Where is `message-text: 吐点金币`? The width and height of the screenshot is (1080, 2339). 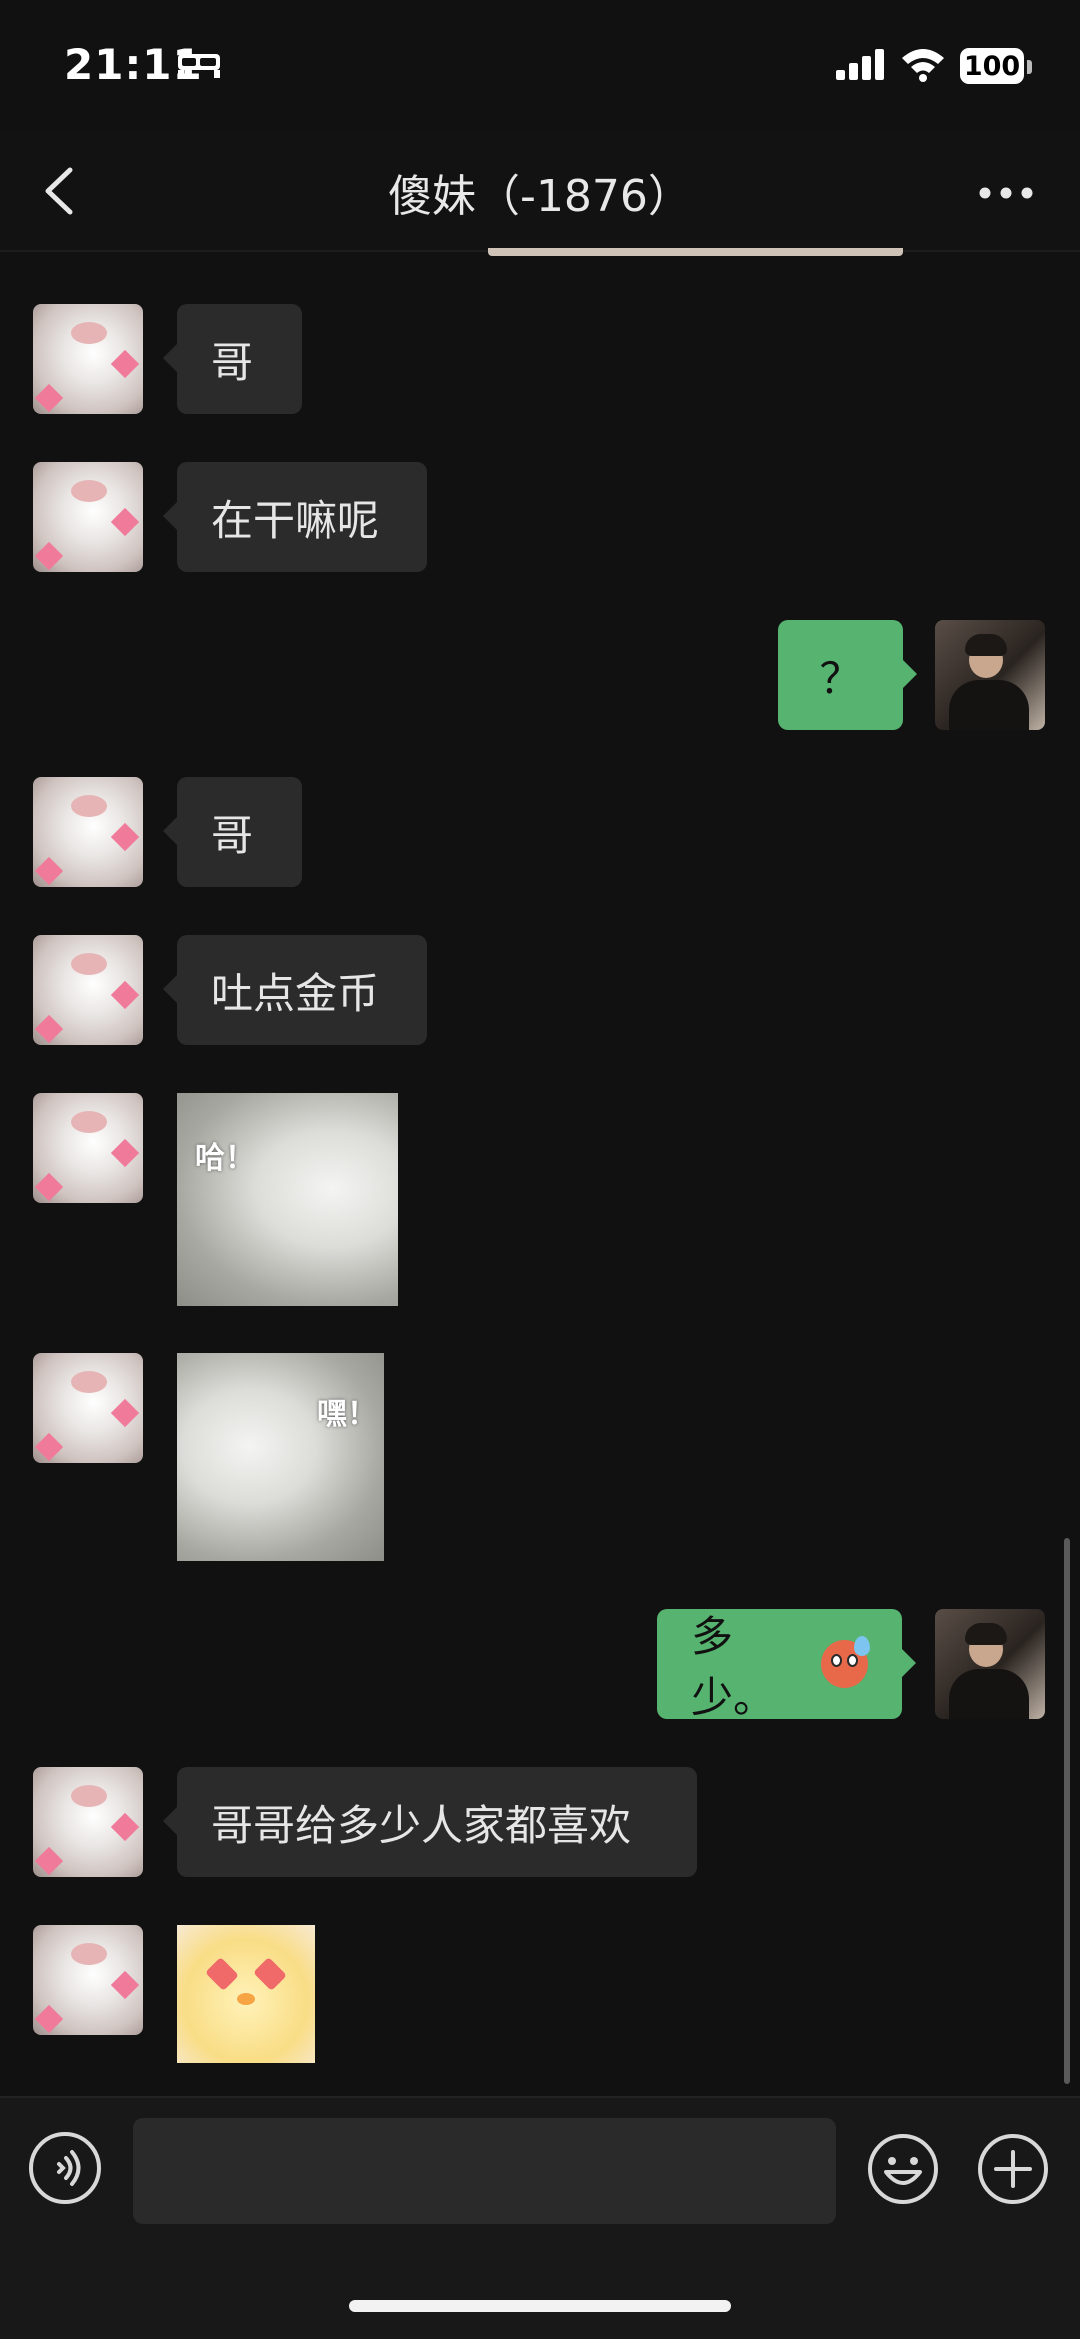 message-text: 吐点金币 is located at coordinates (295, 993).